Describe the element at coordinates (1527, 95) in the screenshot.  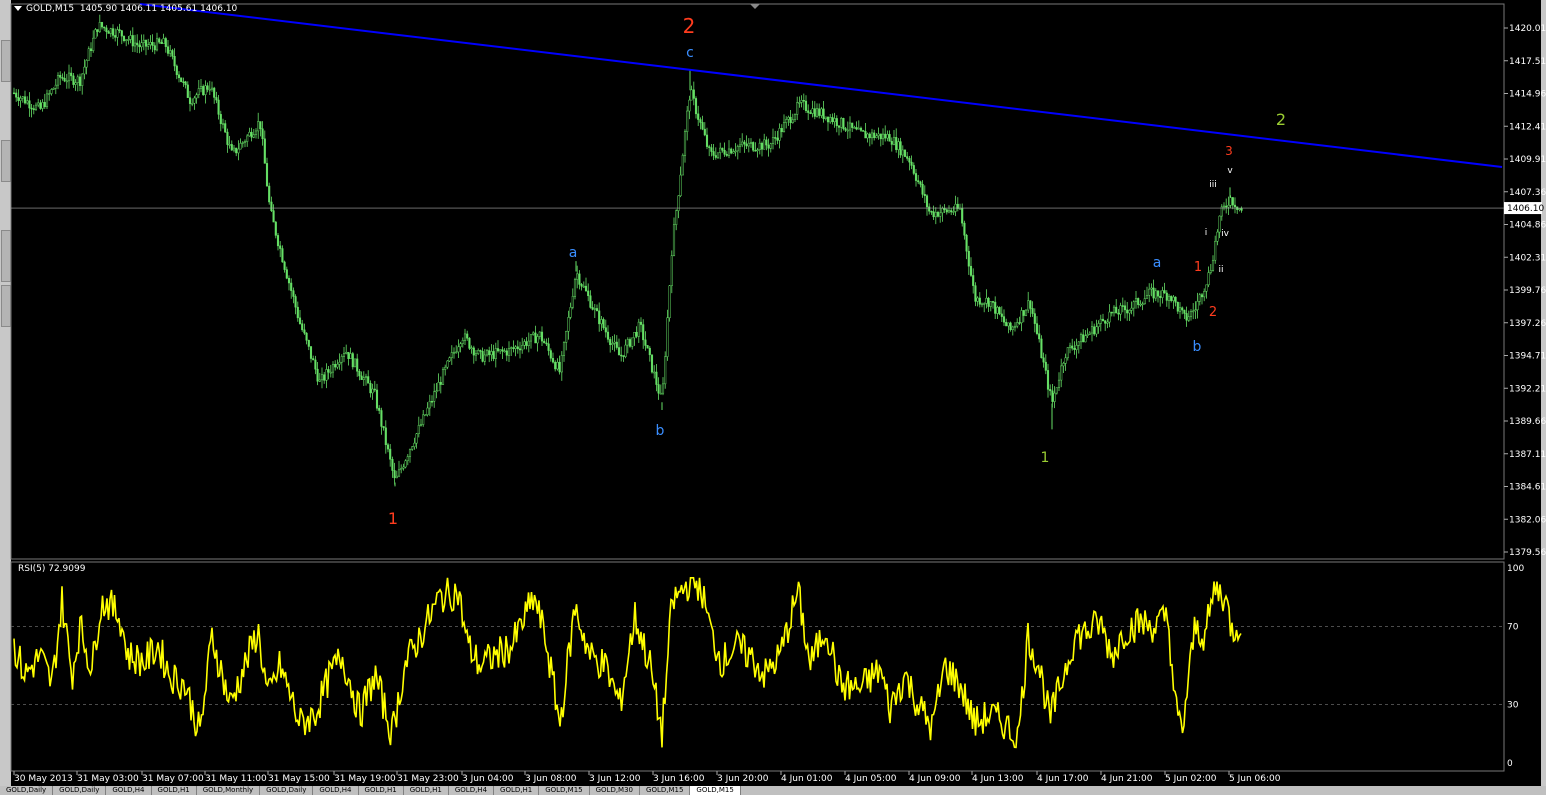
I see `price-tick-label: 1414.96` at that location.